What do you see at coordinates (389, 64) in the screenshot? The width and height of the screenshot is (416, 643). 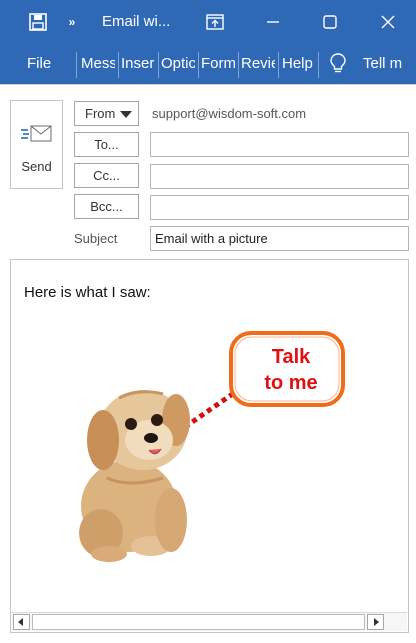 I see `tell-me-search: Tell m` at bounding box center [389, 64].